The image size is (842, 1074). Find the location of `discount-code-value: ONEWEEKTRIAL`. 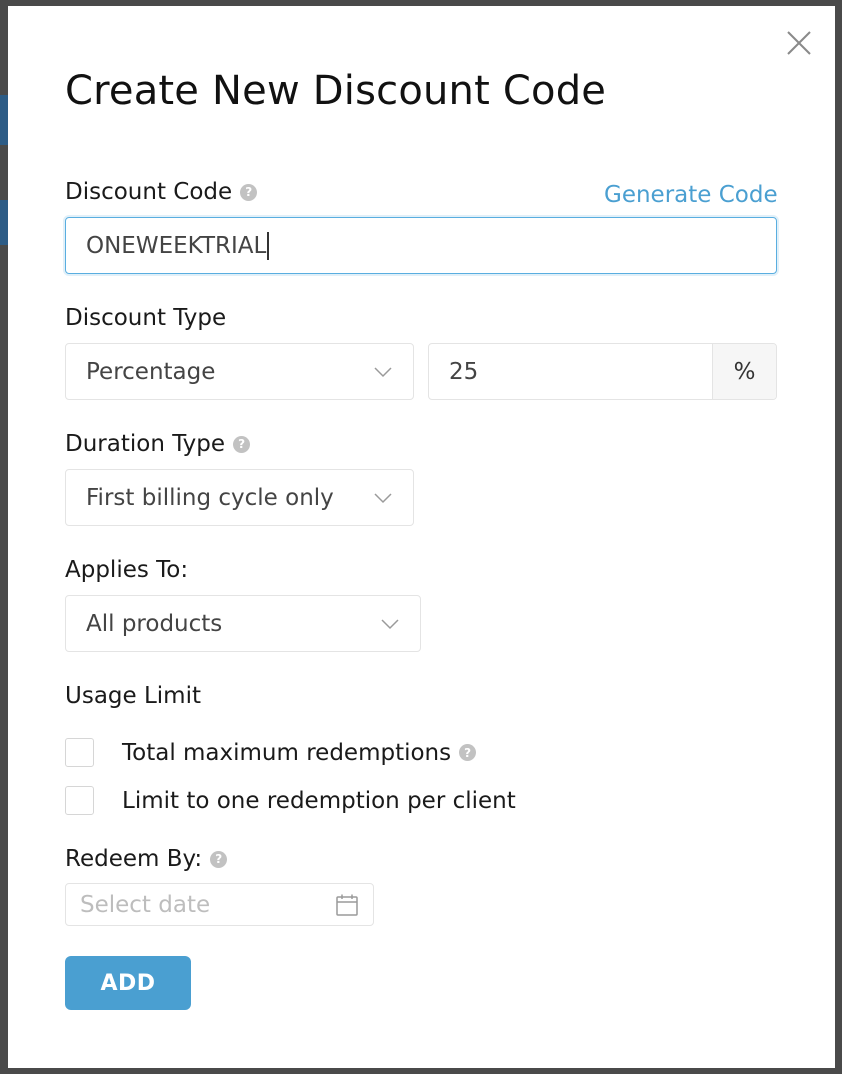

discount-code-value: ONEWEEKTRIAL is located at coordinates (176, 245).